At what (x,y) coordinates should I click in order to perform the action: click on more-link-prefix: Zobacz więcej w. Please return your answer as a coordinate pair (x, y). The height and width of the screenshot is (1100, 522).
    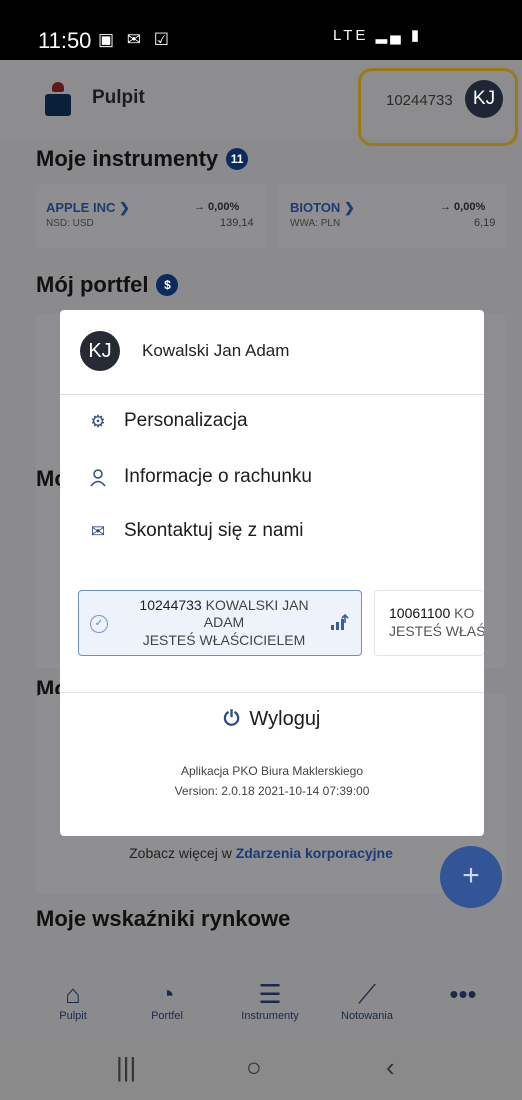
    Looking at the image, I should click on (180, 853).